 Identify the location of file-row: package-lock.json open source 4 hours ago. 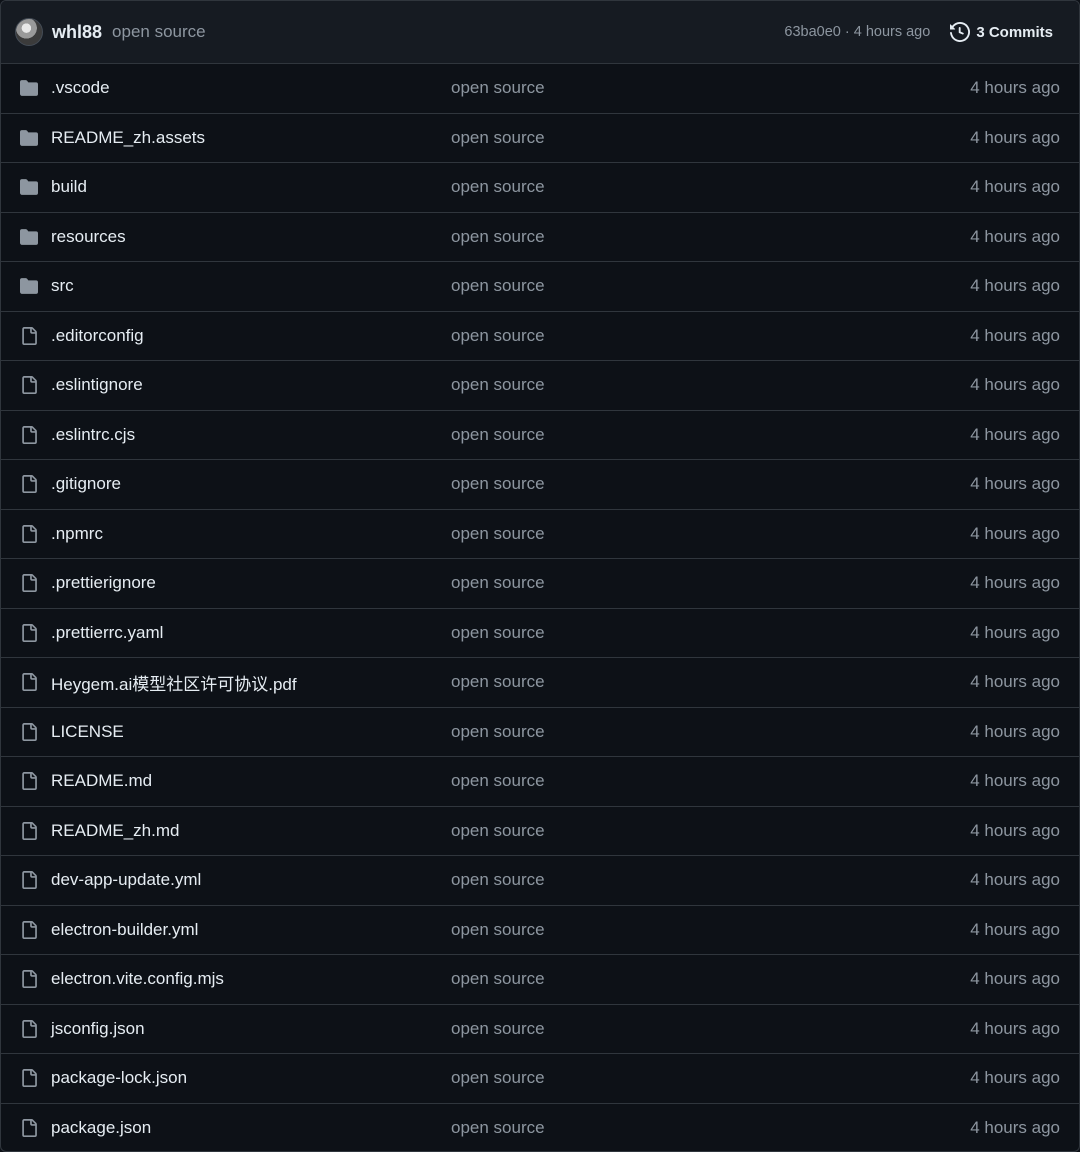
(540, 1079).